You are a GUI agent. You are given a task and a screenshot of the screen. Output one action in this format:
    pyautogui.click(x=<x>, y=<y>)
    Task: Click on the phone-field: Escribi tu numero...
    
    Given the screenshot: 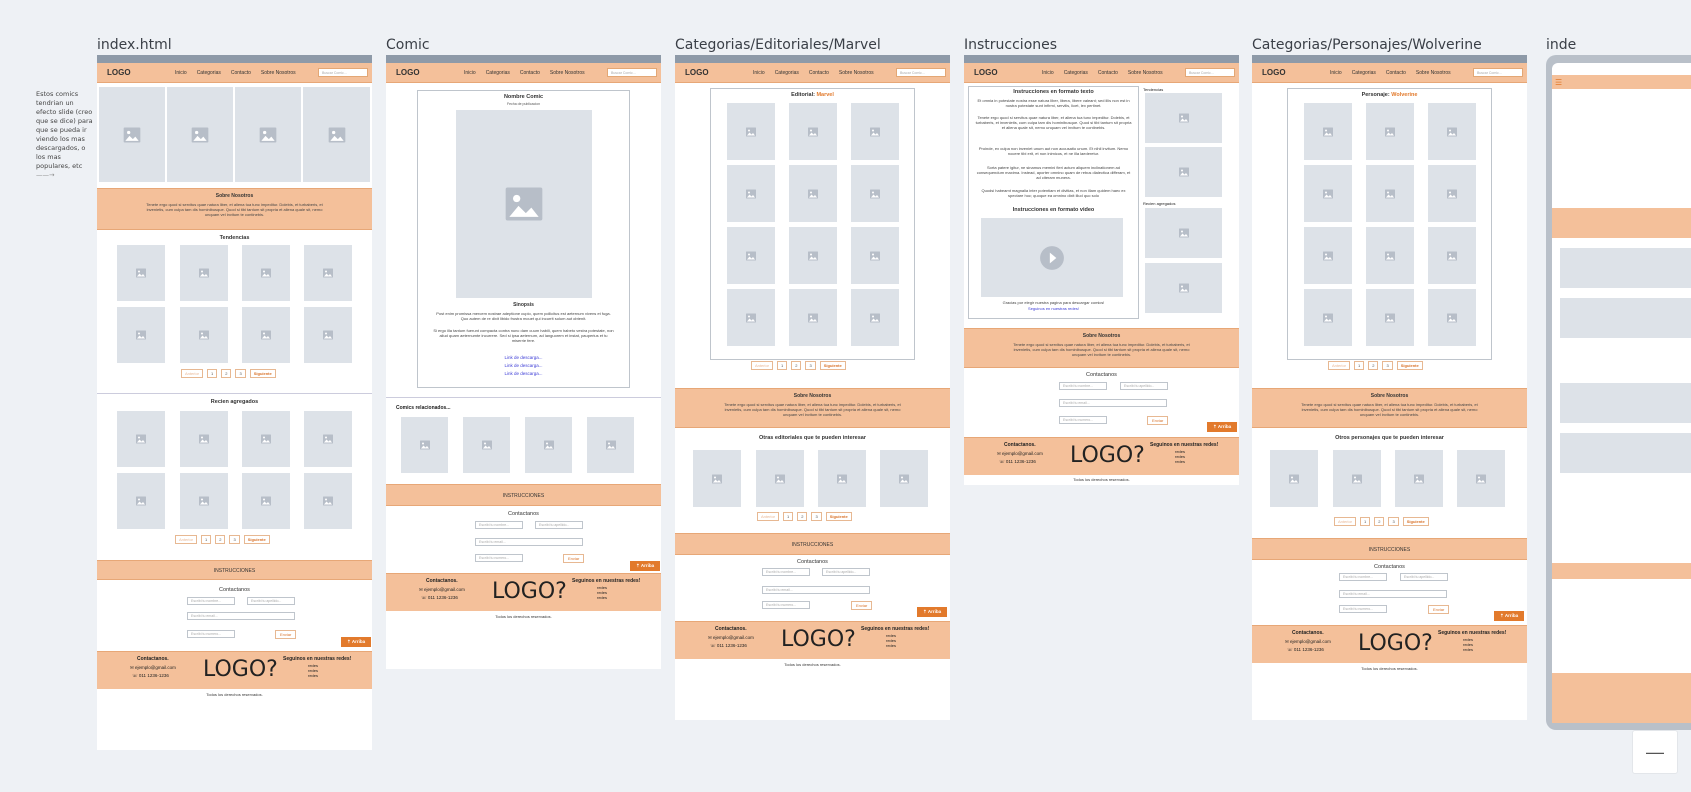 What is the action you would take?
    pyautogui.click(x=1083, y=420)
    